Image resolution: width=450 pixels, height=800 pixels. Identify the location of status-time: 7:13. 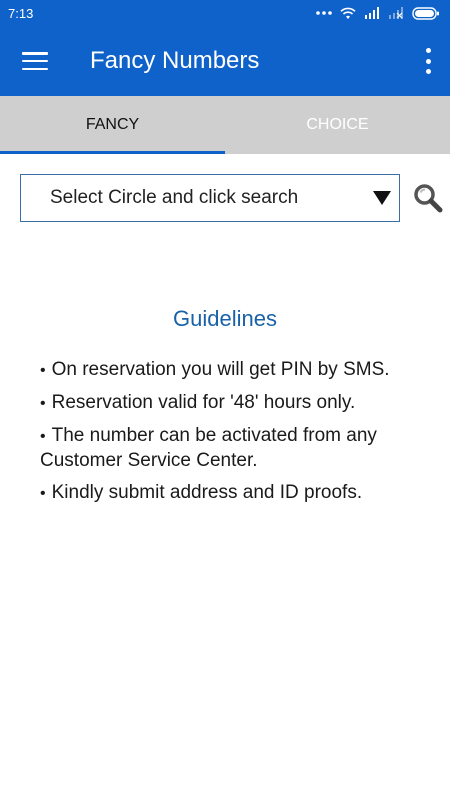
(21, 13).